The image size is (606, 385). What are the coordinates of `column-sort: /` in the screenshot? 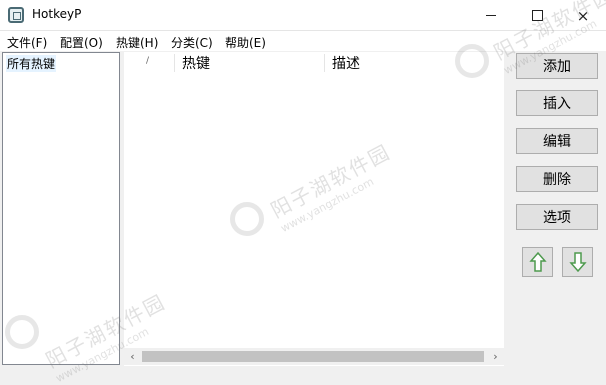 It's located at (147, 61).